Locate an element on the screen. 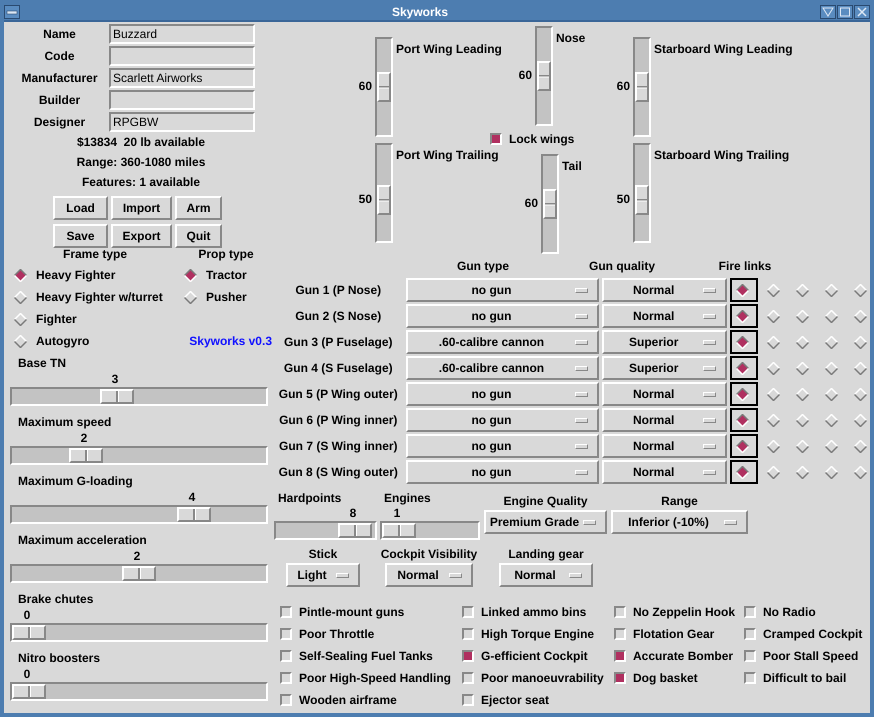 This screenshot has width=874, height=717. radio-label: Heavy Fighter w/turret is located at coordinates (99, 297).